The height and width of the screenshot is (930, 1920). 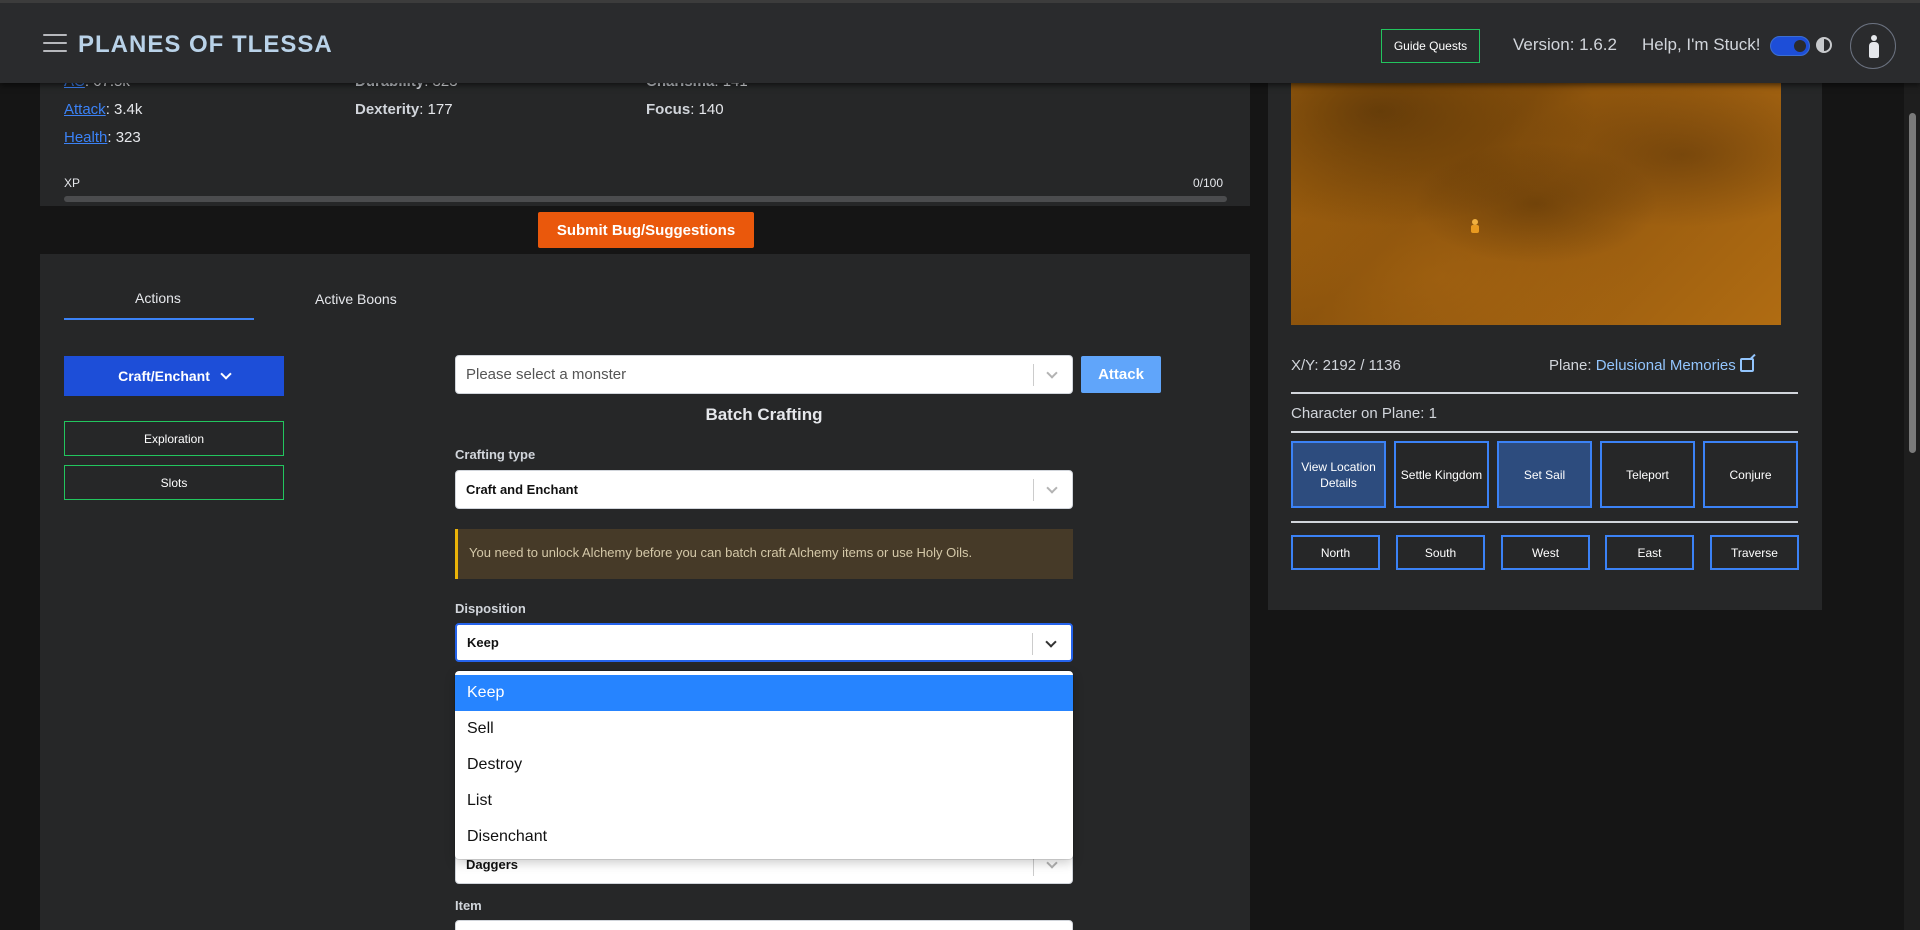 What do you see at coordinates (436, 109) in the screenshot?
I see `dexterity-value: : 177` at bounding box center [436, 109].